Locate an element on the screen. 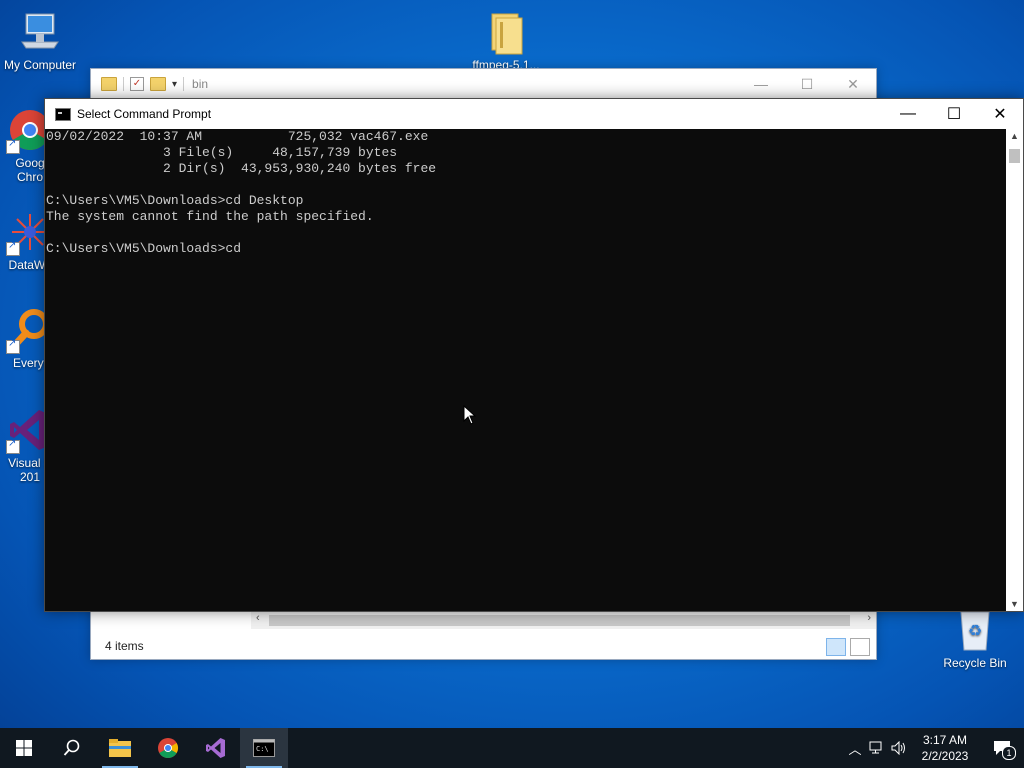  taskbar-command-prompt: C:\ is located at coordinates (264, 748).